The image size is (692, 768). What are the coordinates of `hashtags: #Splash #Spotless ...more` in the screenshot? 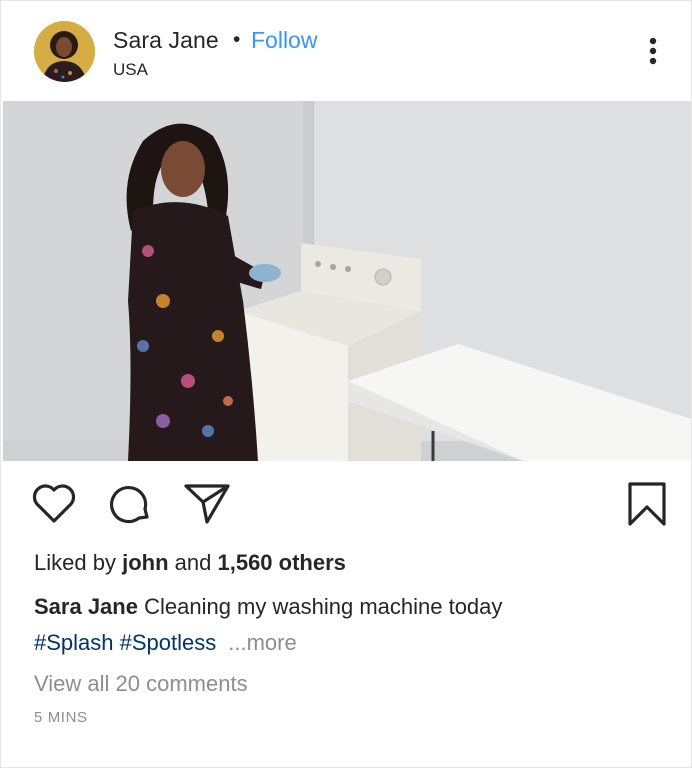 It's located at (165, 643).